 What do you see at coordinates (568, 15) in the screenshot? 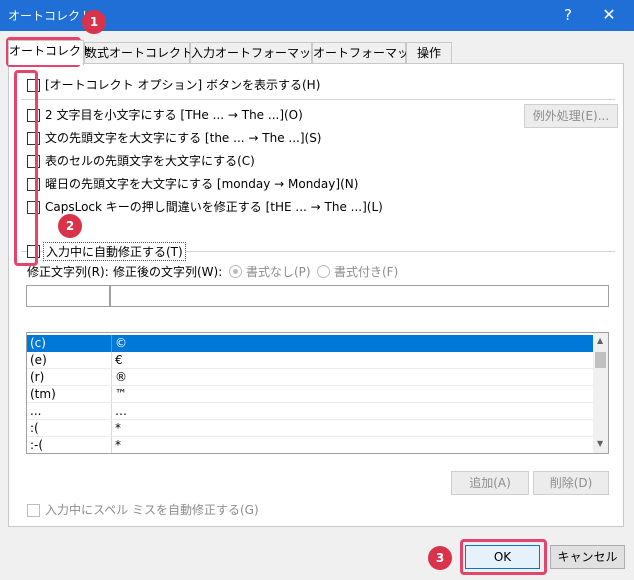
I see `help-icon: ?` at bounding box center [568, 15].